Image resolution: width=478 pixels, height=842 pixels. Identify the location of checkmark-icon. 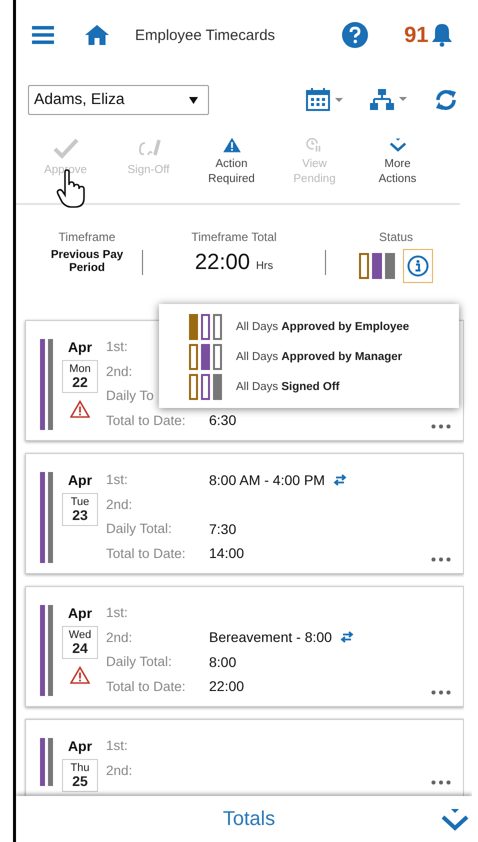
(65, 148).